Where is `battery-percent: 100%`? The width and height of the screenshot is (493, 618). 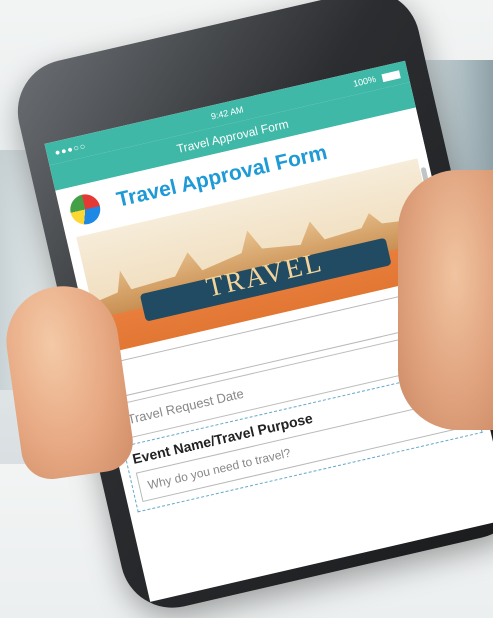
battery-percent: 100% is located at coordinates (364, 81).